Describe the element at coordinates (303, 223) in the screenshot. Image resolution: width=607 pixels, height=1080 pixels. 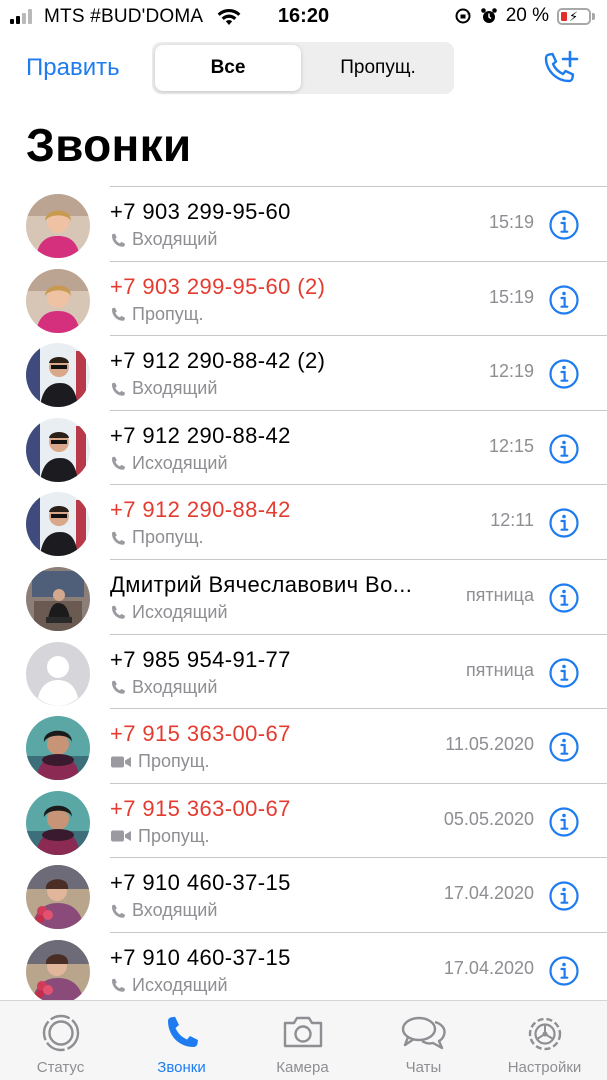
I see `call-row: +7 903 299-95-60 Входящий 15:19` at that location.